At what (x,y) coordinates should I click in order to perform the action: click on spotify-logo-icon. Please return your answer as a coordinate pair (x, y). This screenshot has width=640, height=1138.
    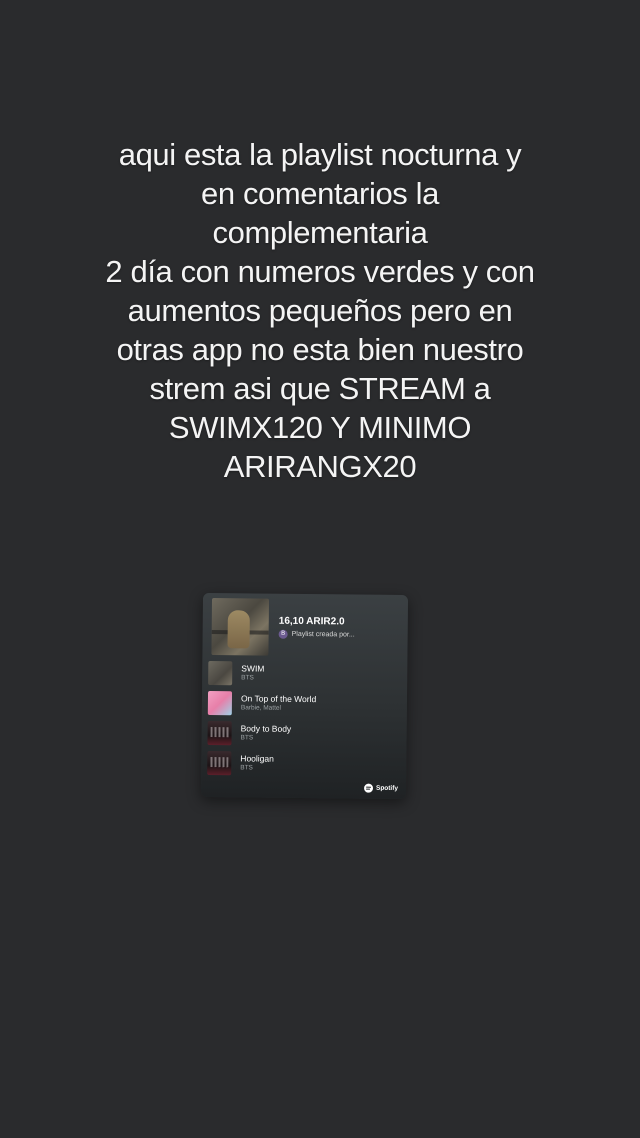
    Looking at the image, I should click on (368, 788).